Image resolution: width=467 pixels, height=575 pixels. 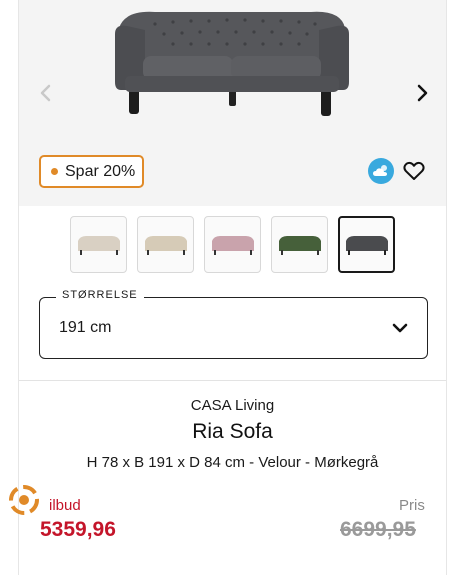 I want to click on color-variant-list, so click(x=235, y=245).